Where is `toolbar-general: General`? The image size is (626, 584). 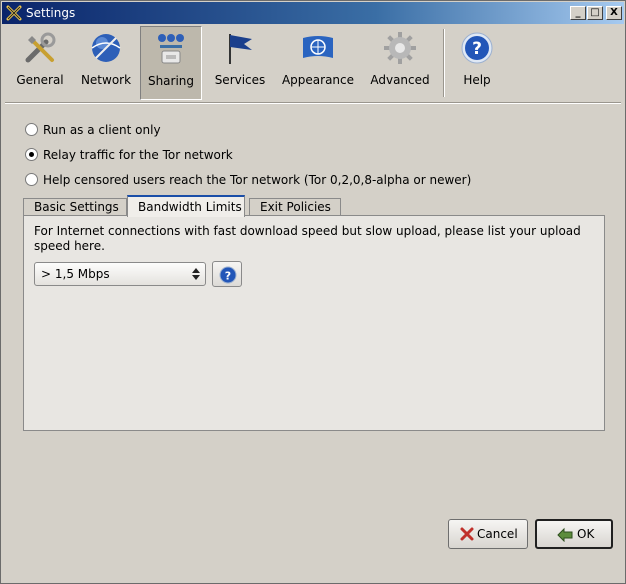 toolbar-general: General is located at coordinates (40, 63).